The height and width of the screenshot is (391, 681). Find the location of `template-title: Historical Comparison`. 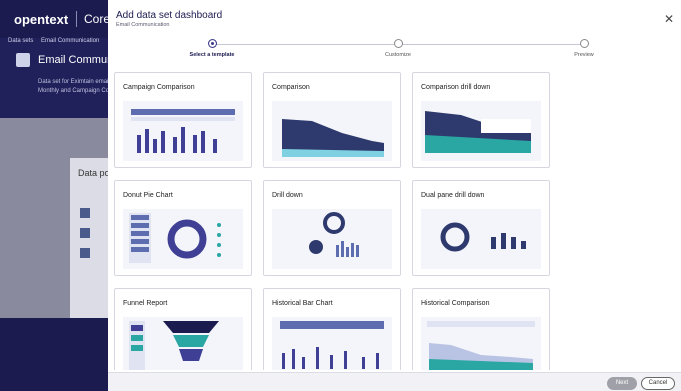

template-title: Historical Comparison is located at coordinates (455, 303).